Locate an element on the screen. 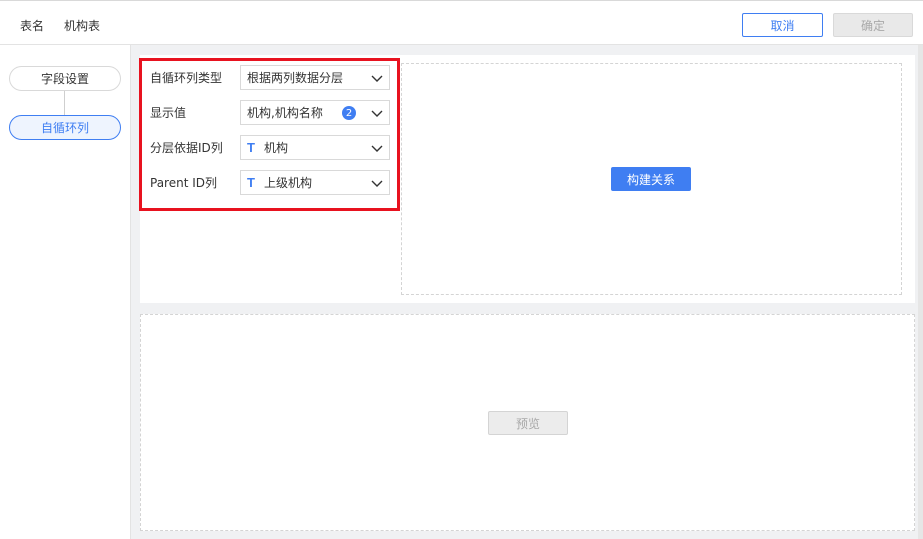 The image size is (923, 539). highlight-box is located at coordinates (269, 134).